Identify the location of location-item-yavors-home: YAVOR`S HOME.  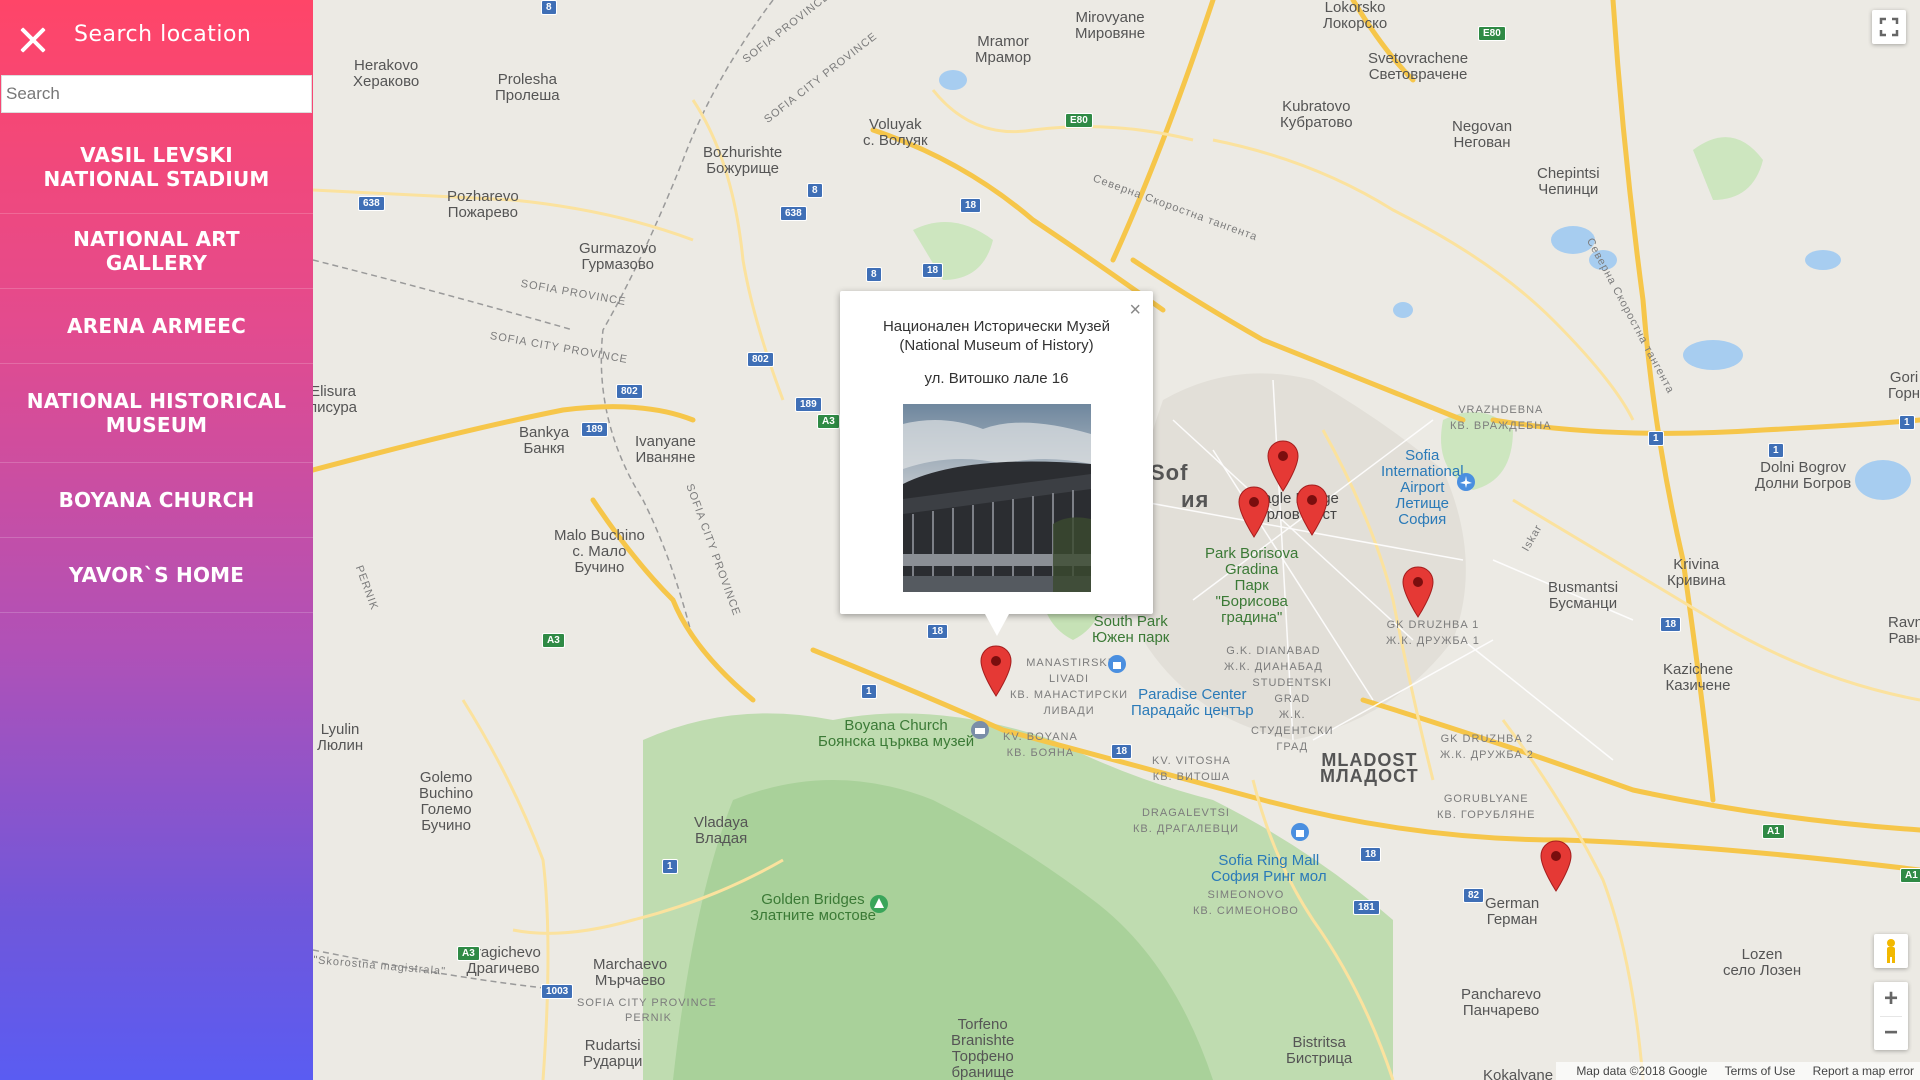
(156, 575).